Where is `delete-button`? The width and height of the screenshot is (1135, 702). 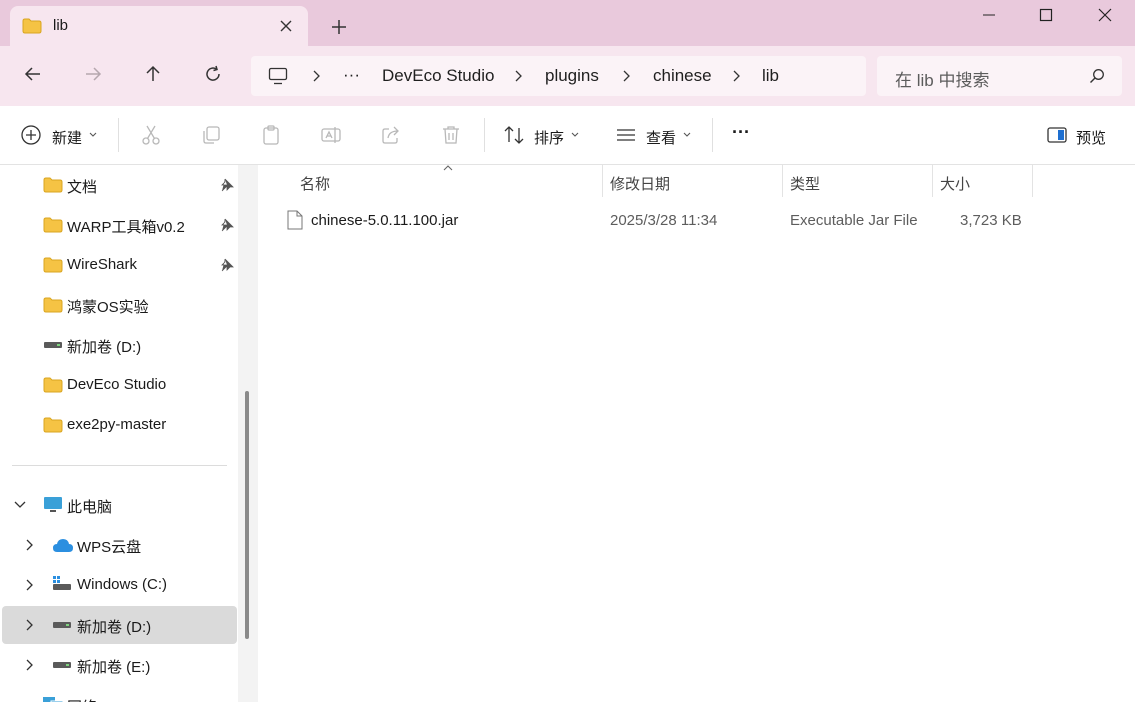
delete-button is located at coordinates (451, 135).